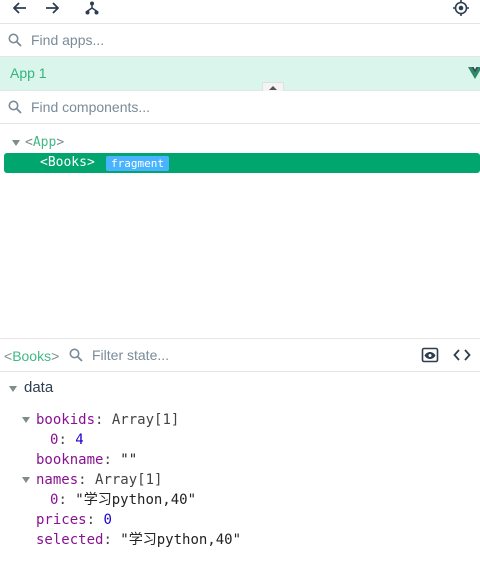 The width and height of the screenshot is (480, 568). I want to click on collapse-handle, so click(273, 86).